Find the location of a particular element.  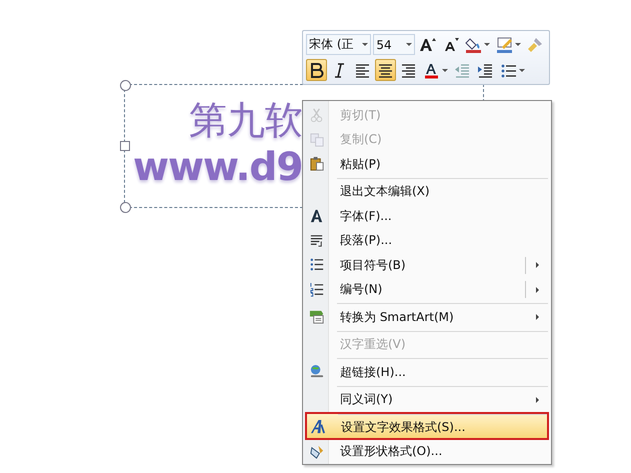

pen-icon is located at coordinates (504, 45).